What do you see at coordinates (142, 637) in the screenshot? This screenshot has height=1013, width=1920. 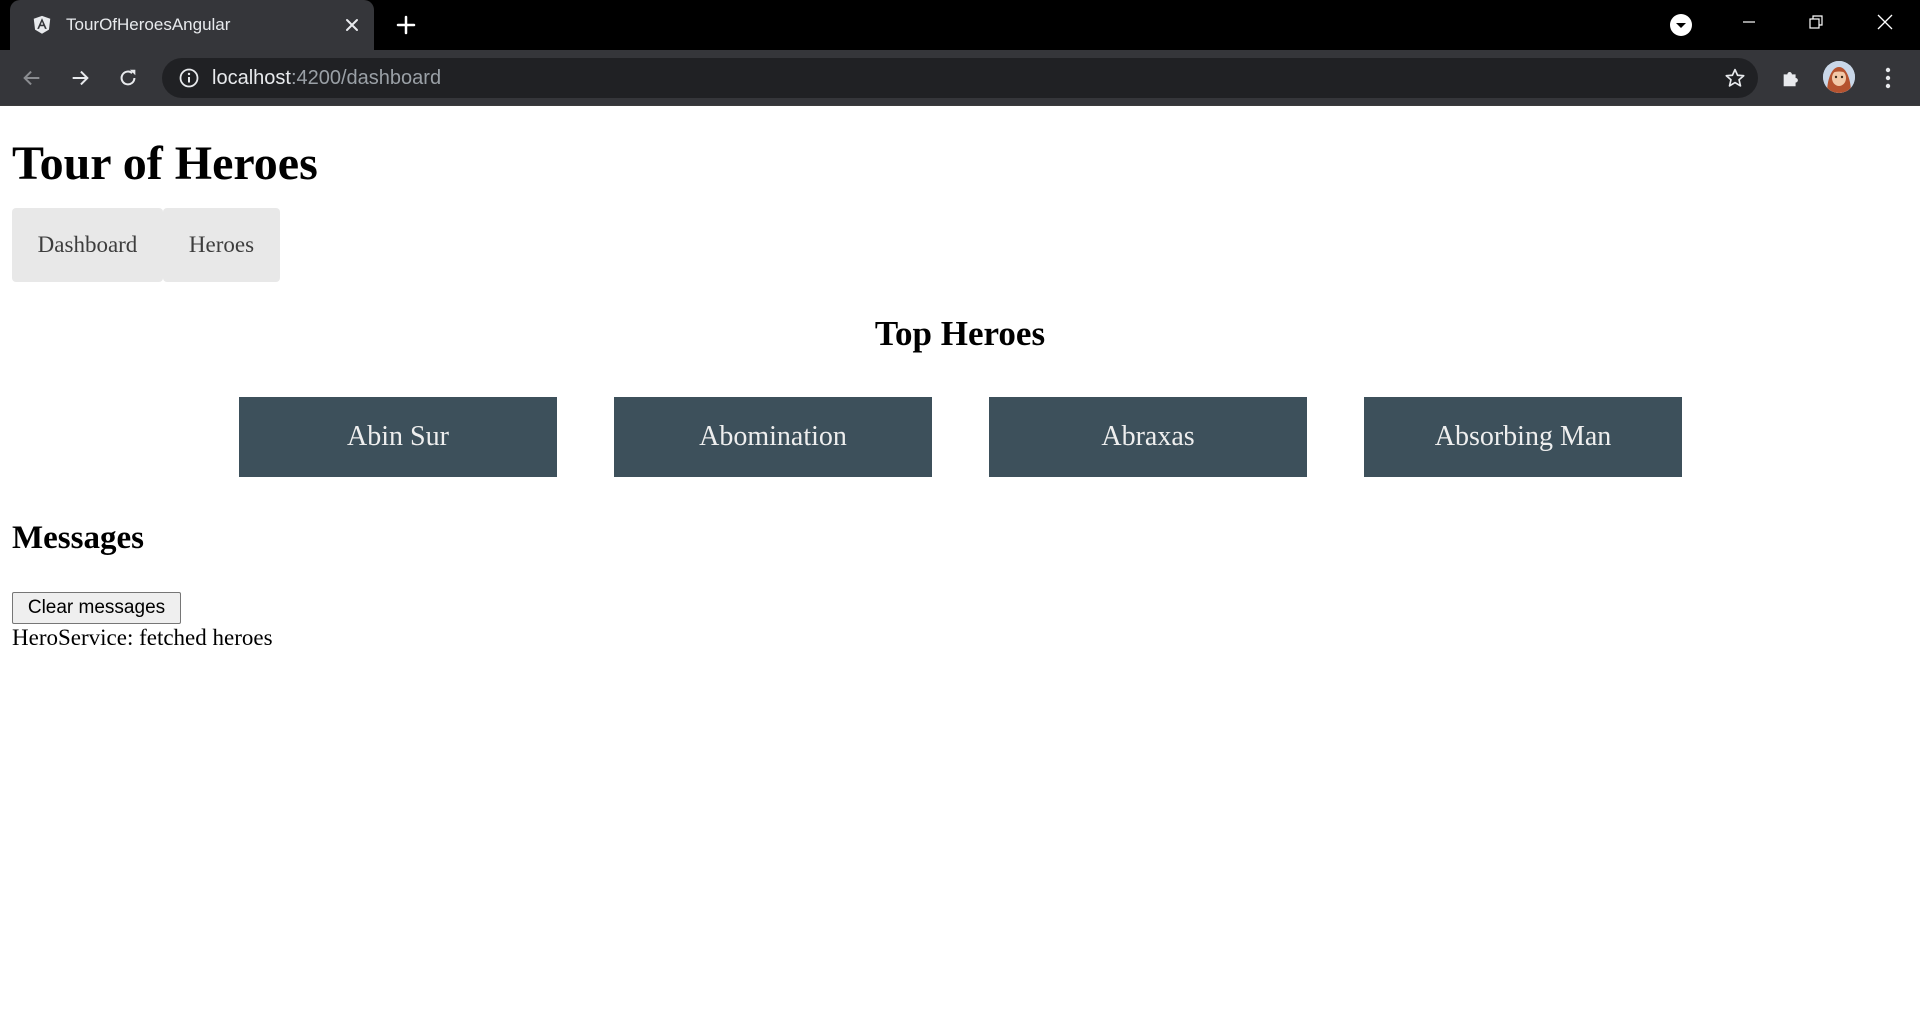 I see `message-item: HeroService: fetched heroes` at bounding box center [142, 637].